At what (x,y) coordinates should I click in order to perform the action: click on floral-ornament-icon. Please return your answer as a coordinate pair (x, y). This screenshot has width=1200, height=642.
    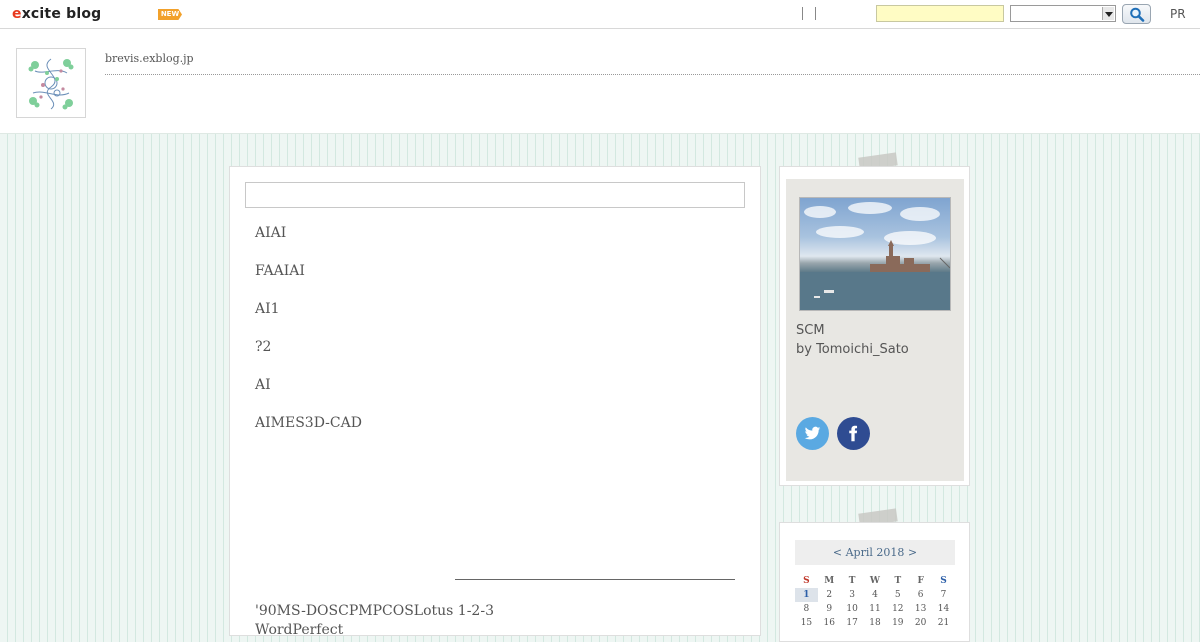
    Looking at the image, I should click on (51, 84).